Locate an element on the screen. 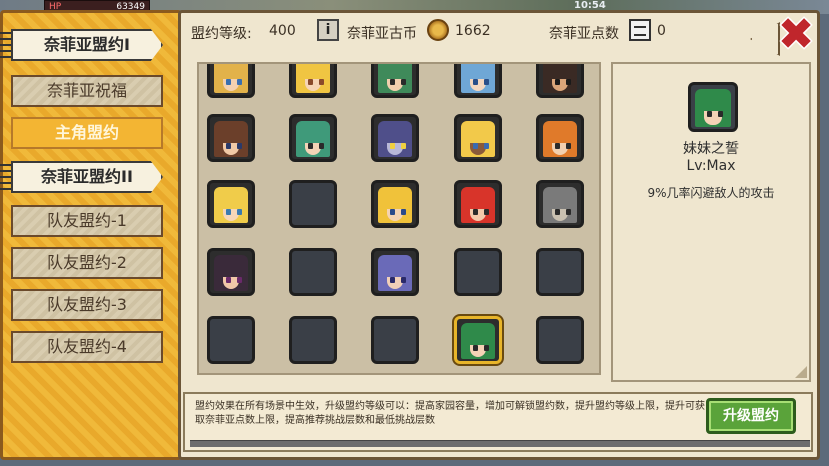 Image resolution: width=829 pixels, height=466 pixels. coin-icon is located at coordinates (438, 30).